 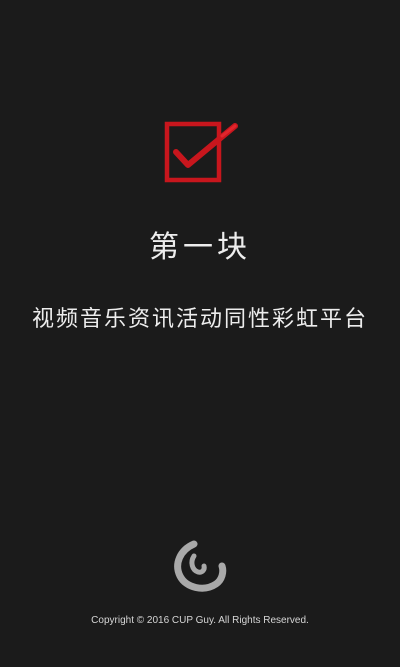 What do you see at coordinates (199, 319) in the screenshot?
I see `app-tagline: 视频音乐资讯活动同性彩虹平台` at bounding box center [199, 319].